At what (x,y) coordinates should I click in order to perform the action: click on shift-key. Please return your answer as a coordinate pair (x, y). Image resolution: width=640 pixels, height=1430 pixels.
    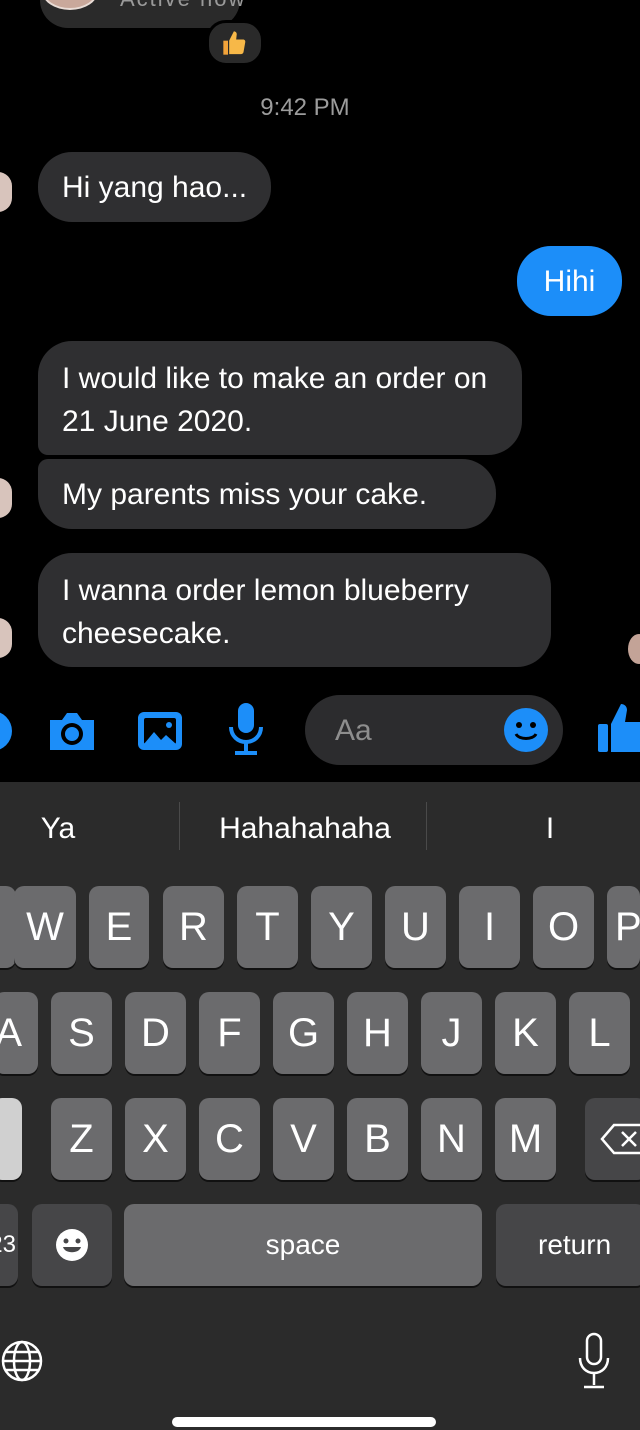
    Looking at the image, I should click on (11, 1139).